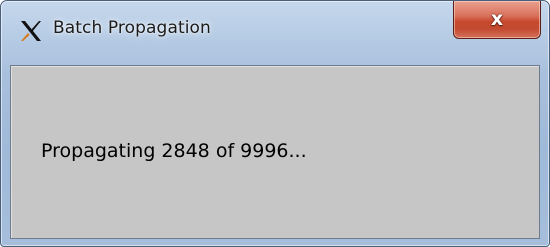  What do you see at coordinates (132, 28) in the screenshot?
I see `window-title: Batch Propagation` at bounding box center [132, 28].